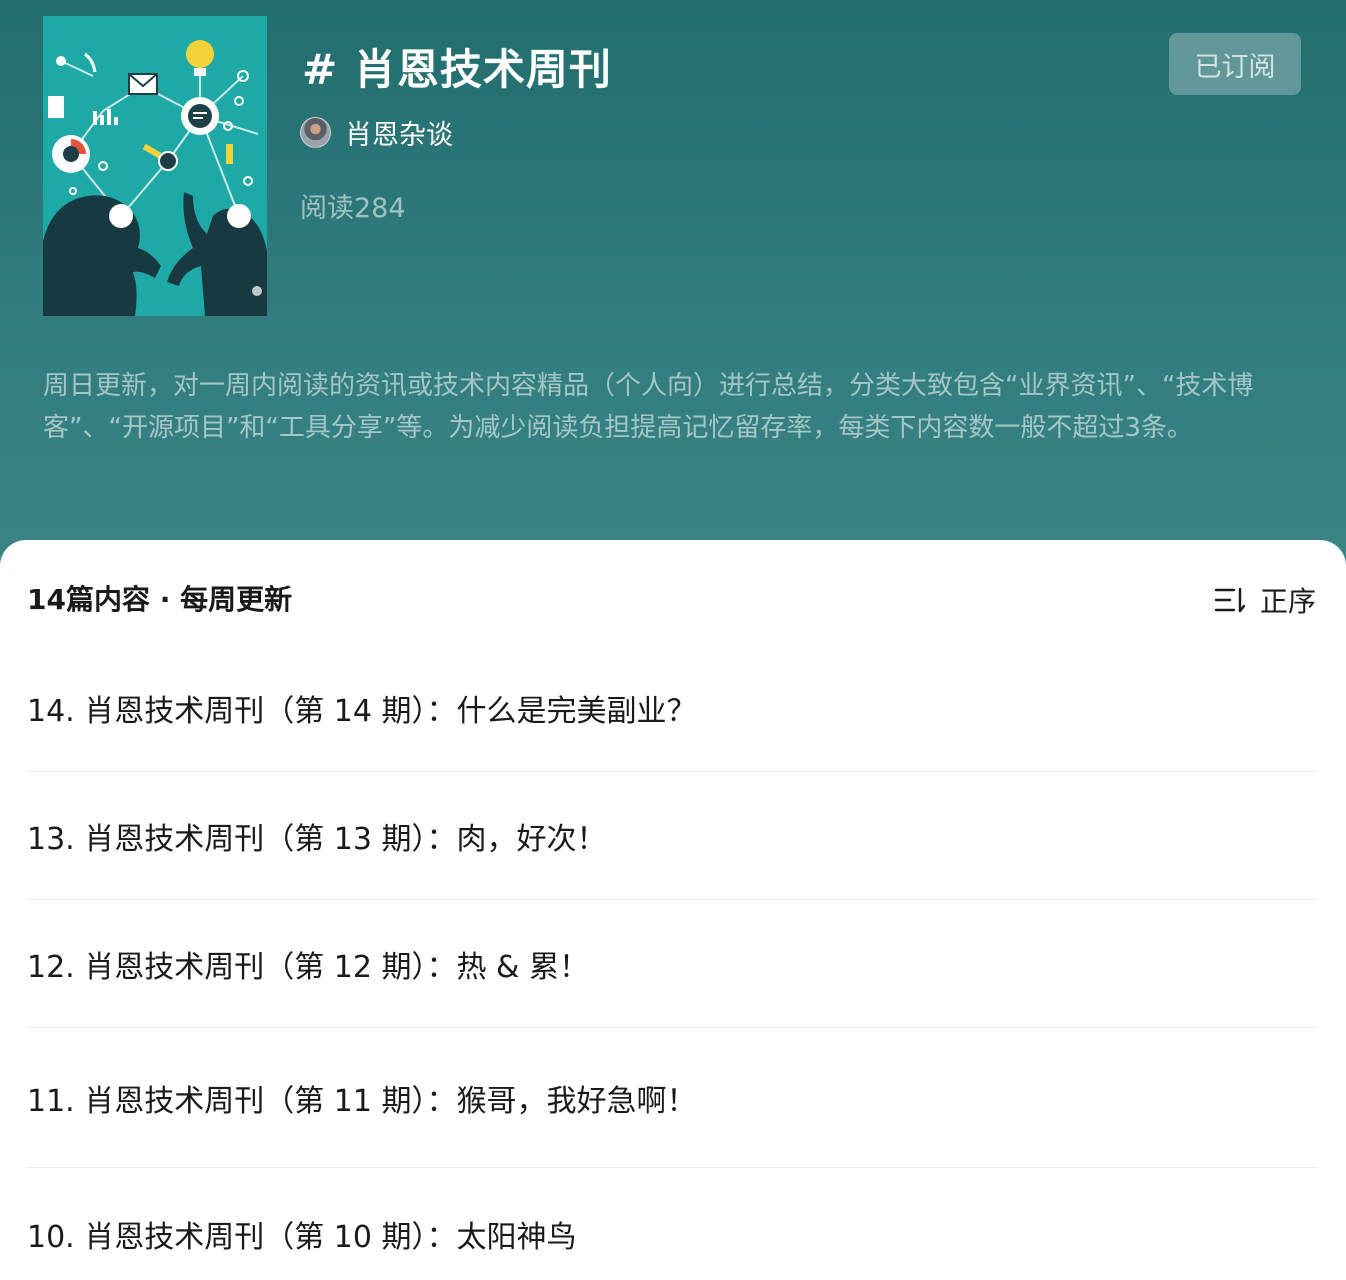  I want to click on author-info: 肖恩杂谈, so click(376, 132).